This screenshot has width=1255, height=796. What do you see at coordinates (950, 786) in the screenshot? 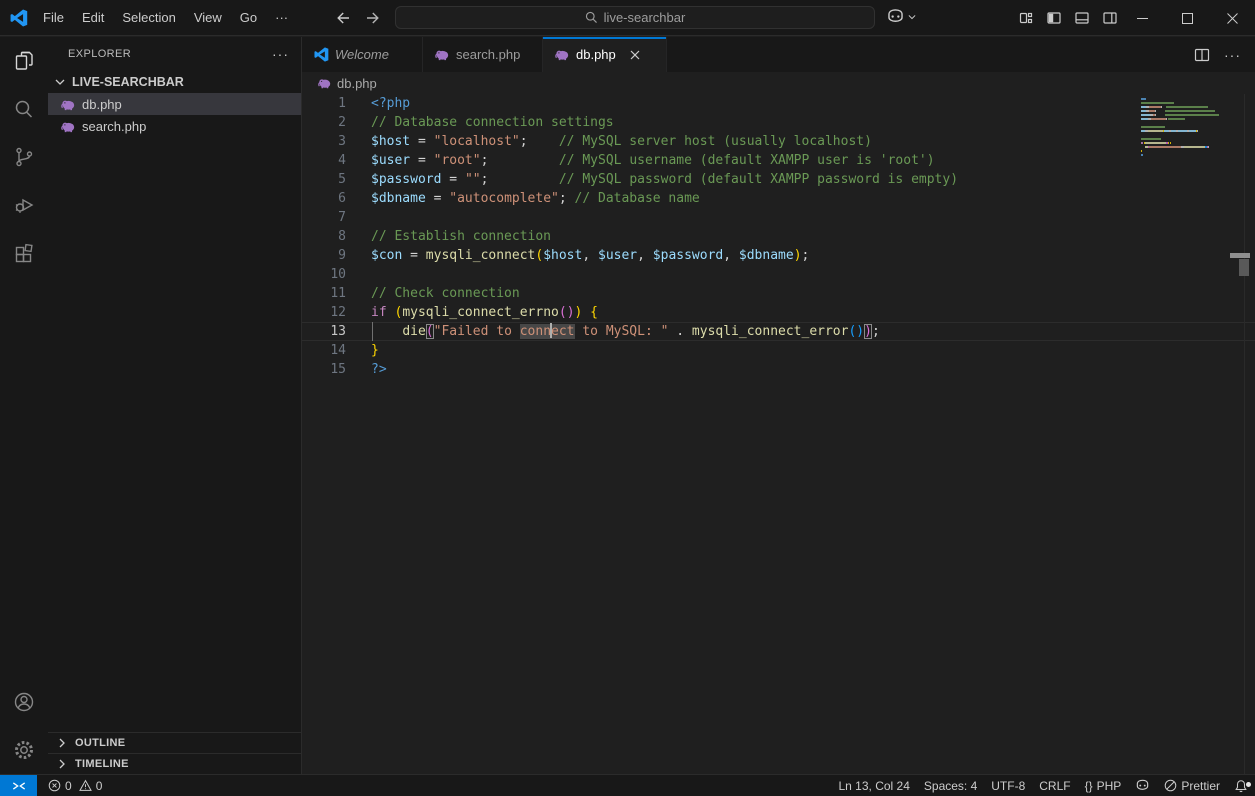
I see `indentation-setting: Spaces: 4` at bounding box center [950, 786].